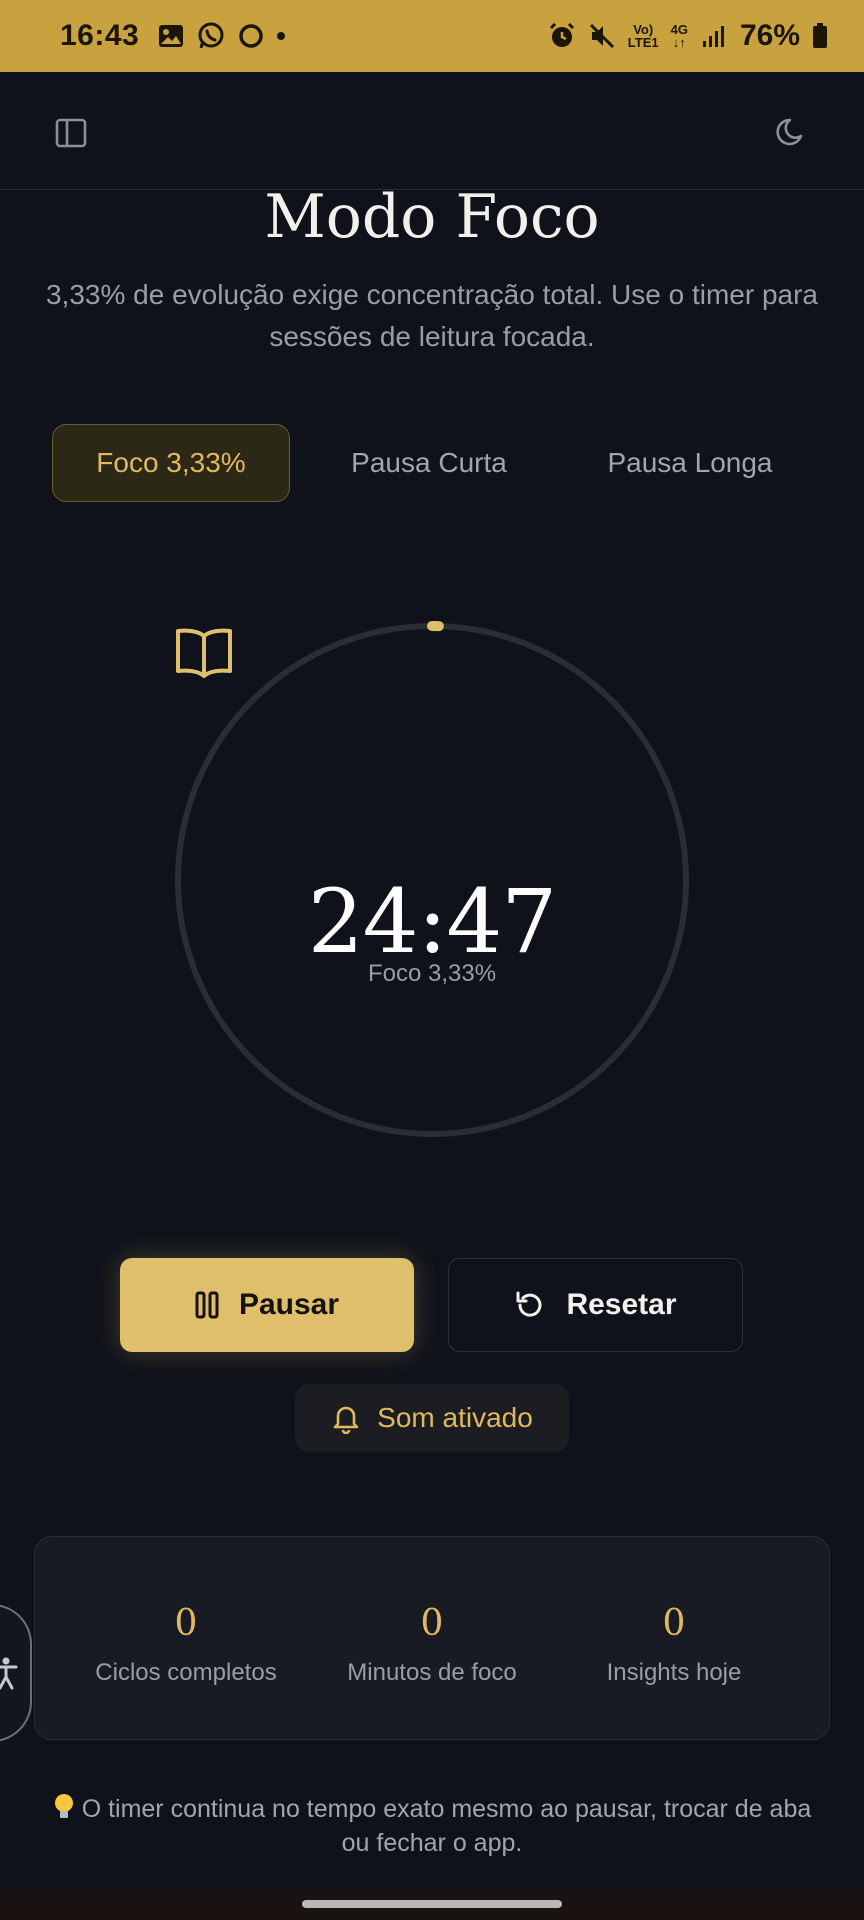 This screenshot has height=1920, width=864. I want to click on alarm-icon, so click(562, 36).